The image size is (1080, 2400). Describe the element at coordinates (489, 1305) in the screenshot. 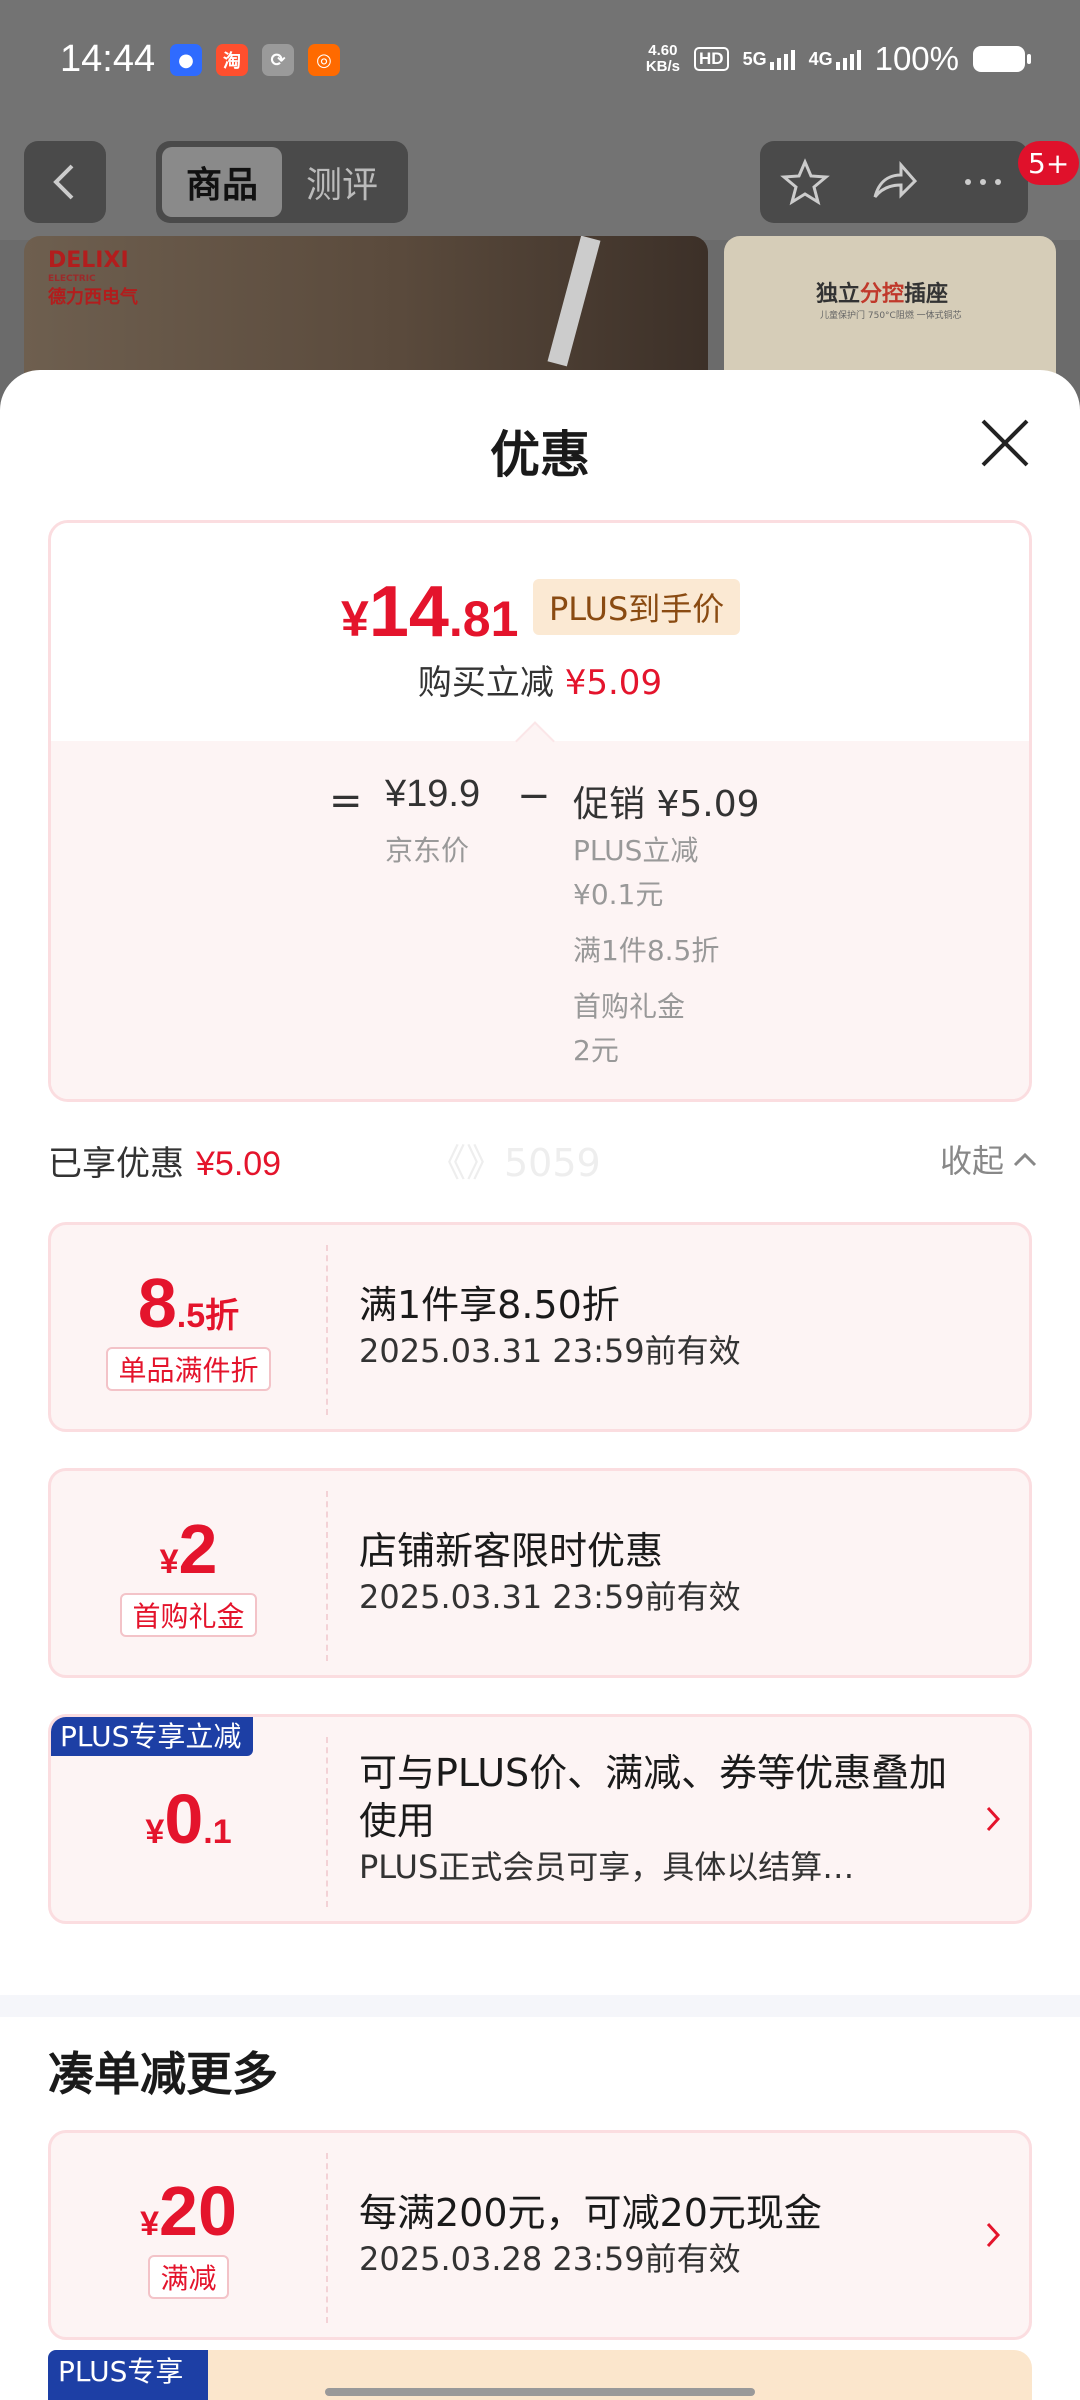

I see `coupon-title: 满1件享8.50折` at that location.